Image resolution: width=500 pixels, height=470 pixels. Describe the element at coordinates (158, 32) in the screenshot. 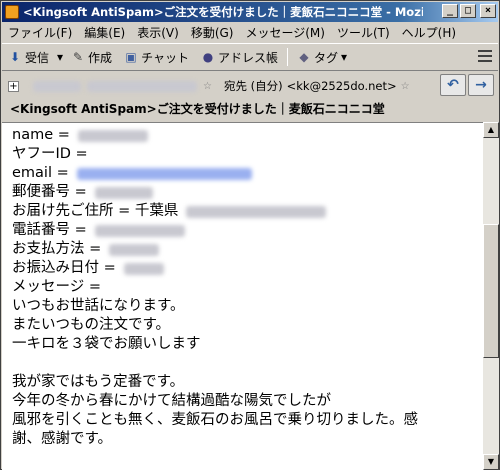

I see `menu-view: 表示(V)` at that location.